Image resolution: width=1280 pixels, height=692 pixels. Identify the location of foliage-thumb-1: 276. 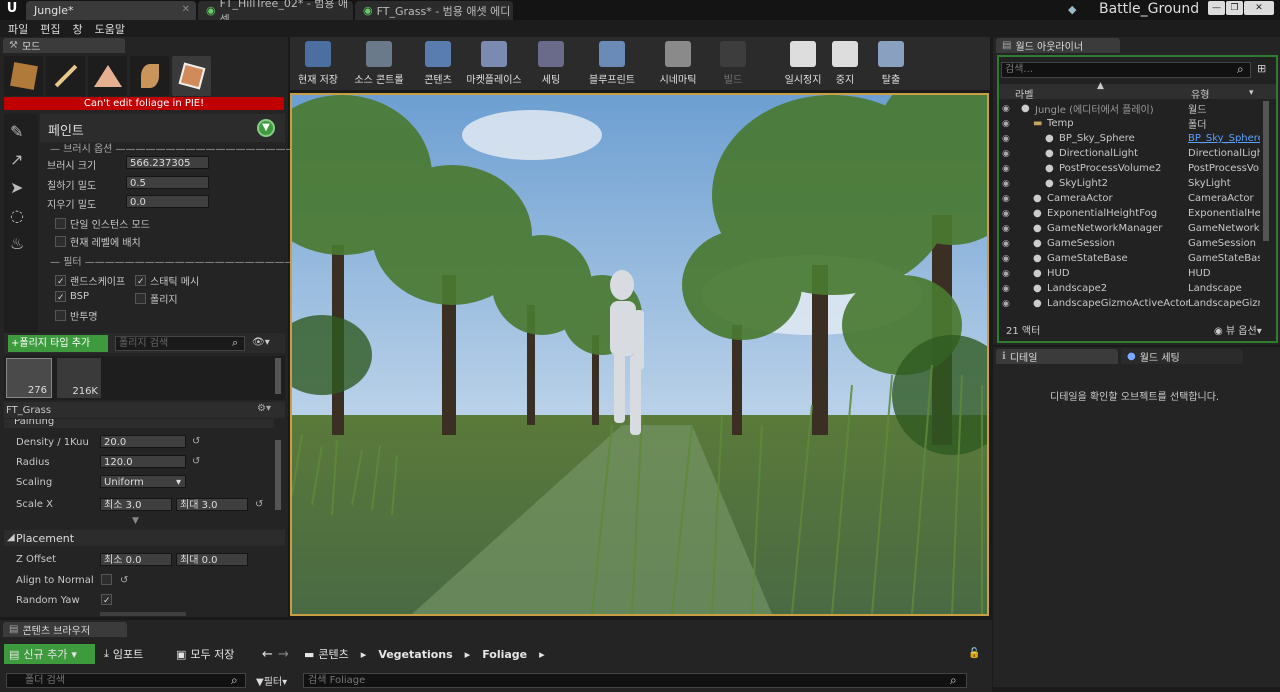
(29, 378).